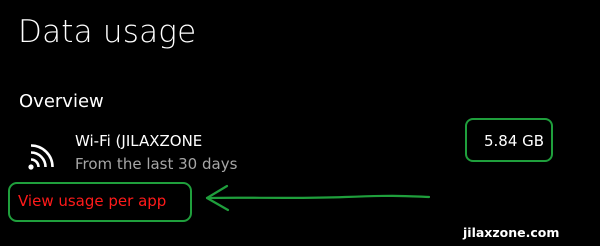 This screenshot has height=246, width=600. Describe the element at coordinates (156, 164) in the screenshot. I see `network-period: From the last 30 days` at that location.